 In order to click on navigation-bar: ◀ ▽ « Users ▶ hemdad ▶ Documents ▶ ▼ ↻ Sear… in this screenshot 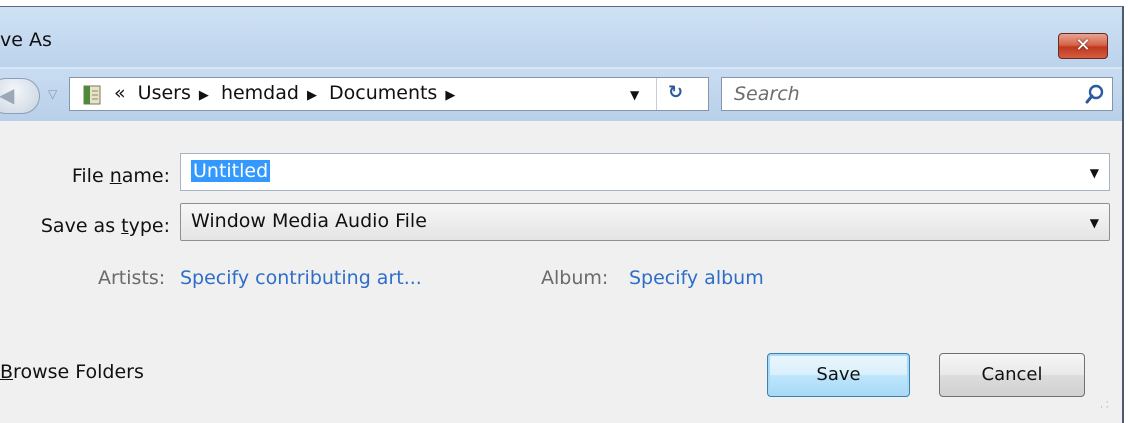, I will do `click(561, 95)`.